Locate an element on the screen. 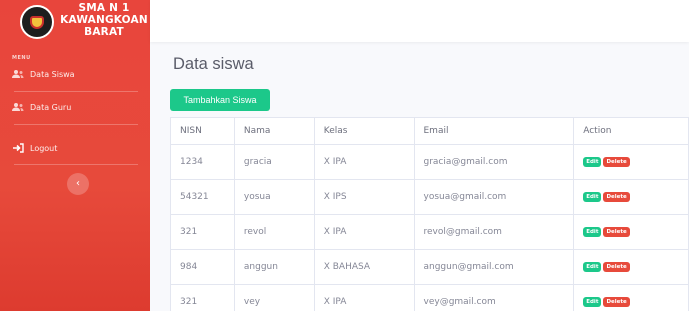  table-header-row: NISN Nama Kelas Email Action is located at coordinates (429, 131).